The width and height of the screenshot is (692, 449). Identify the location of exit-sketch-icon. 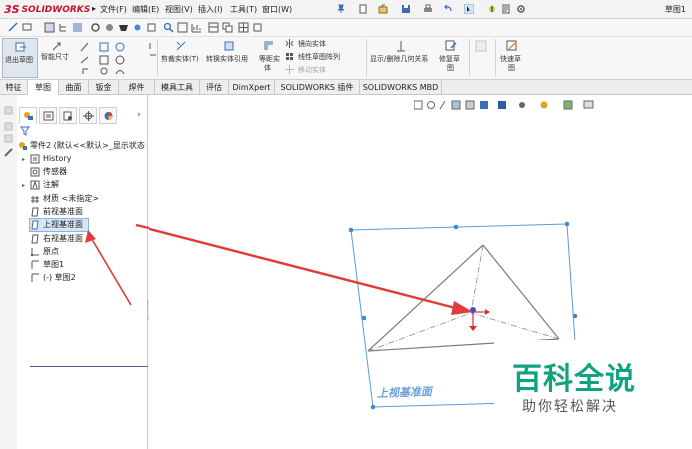
(20, 47).